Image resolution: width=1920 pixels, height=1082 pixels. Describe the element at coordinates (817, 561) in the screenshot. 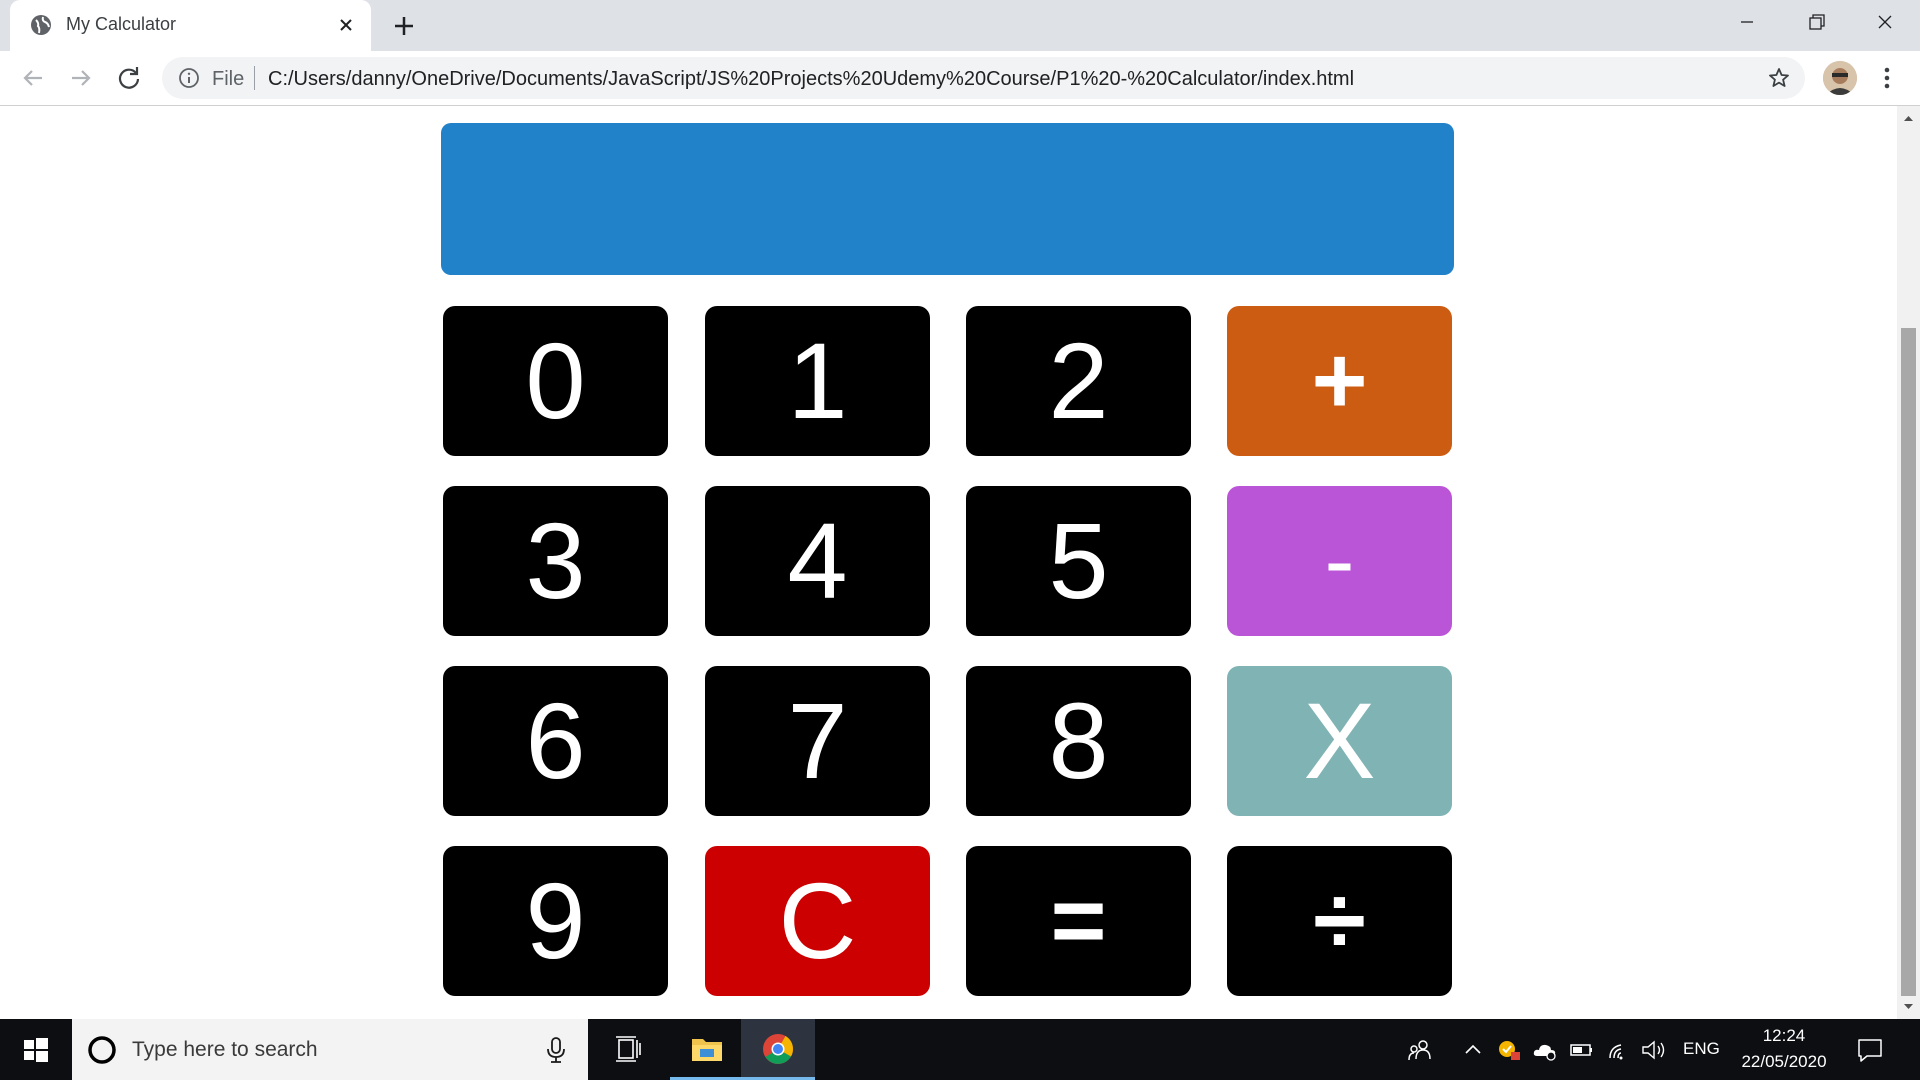

I see `key-4-button: 4` at that location.